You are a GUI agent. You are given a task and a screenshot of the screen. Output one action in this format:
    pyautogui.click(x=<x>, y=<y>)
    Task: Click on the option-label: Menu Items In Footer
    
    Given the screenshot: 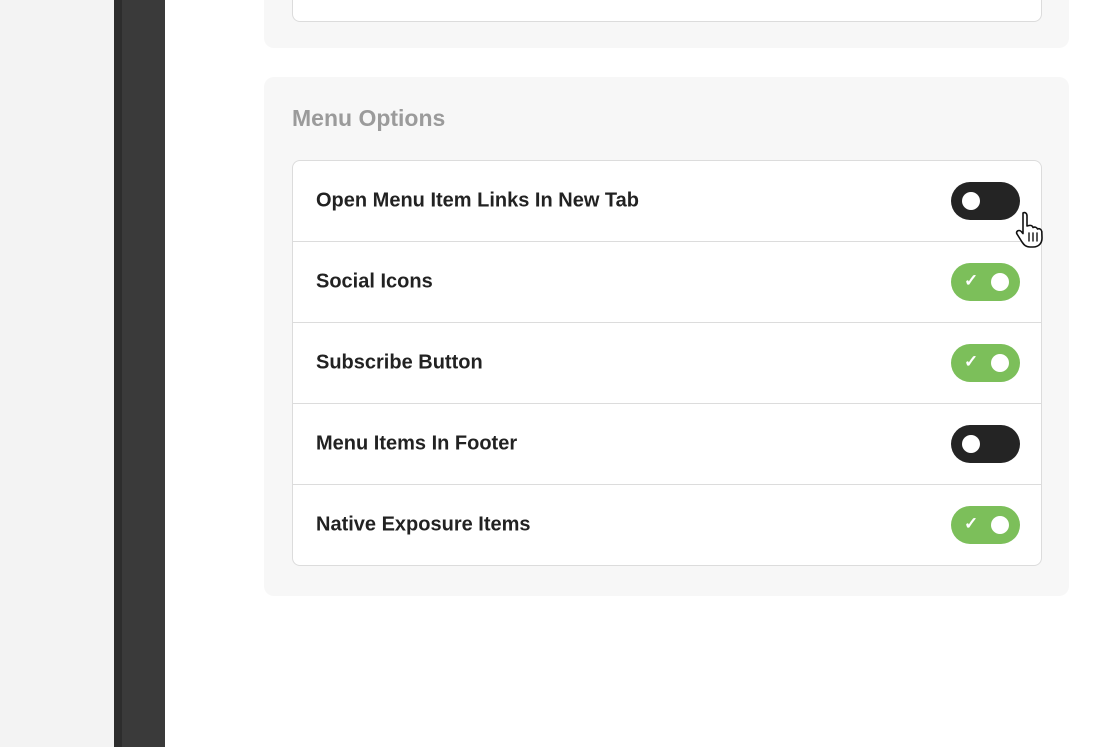 What is the action you would take?
    pyautogui.click(x=417, y=443)
    